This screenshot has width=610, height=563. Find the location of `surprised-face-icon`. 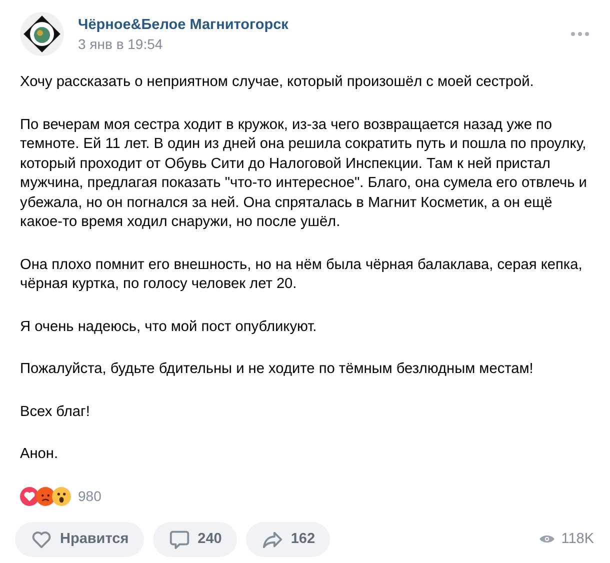

surprised-face-icon is located at coordinates (61, 496).